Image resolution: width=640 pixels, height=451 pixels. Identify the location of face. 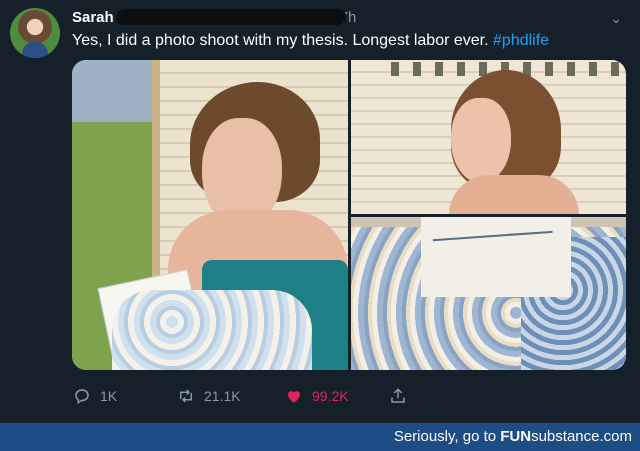
(481, 140).